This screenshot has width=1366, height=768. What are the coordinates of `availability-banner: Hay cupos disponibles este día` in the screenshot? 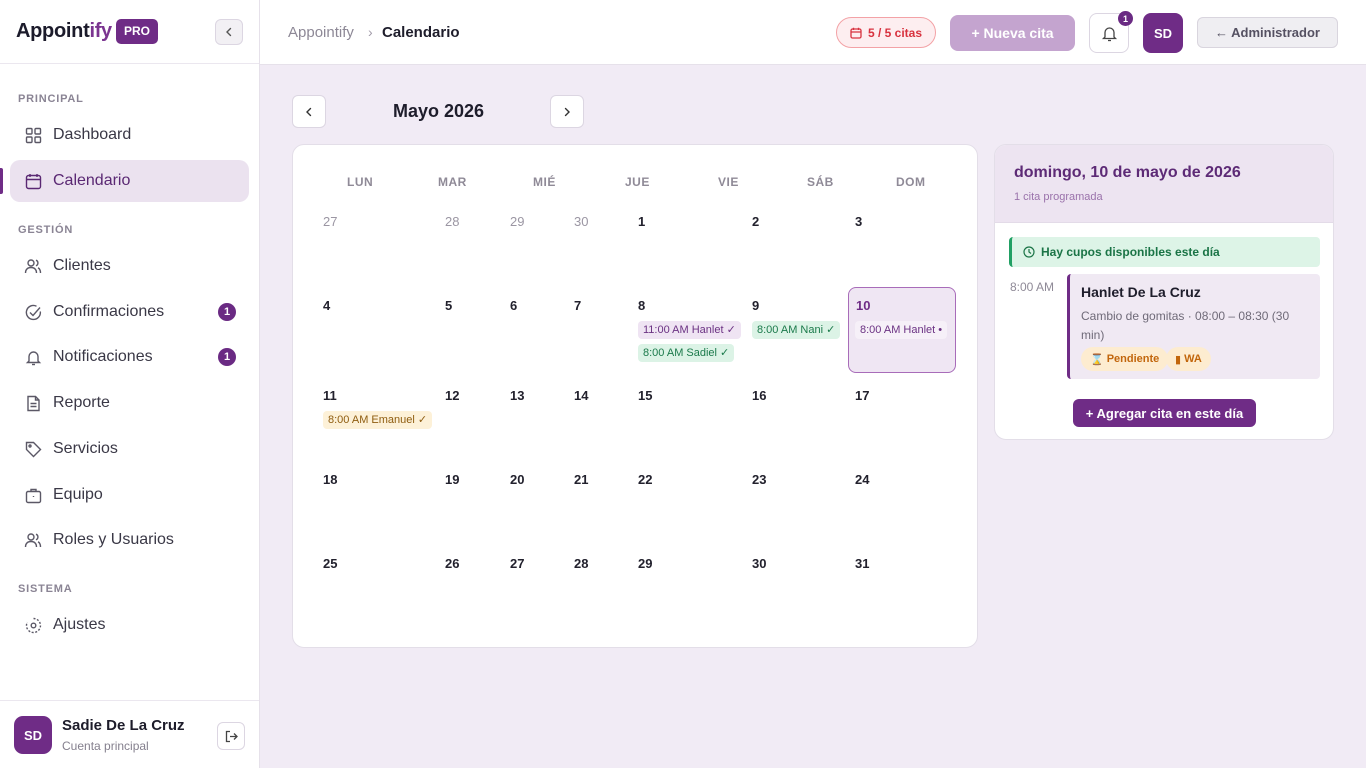 It's located at (1164, 252).